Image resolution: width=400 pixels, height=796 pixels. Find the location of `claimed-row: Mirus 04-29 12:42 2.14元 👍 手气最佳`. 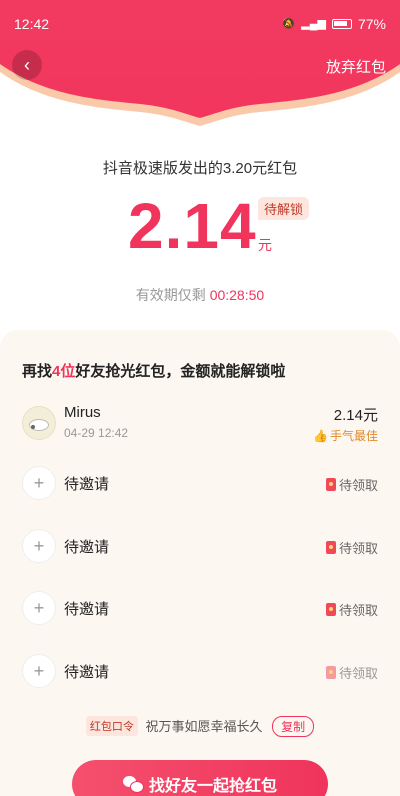

claimed-row: Mirus 04-29 12:42 2.14元 👍 手气最佳 is located at coordinates (200, 429).